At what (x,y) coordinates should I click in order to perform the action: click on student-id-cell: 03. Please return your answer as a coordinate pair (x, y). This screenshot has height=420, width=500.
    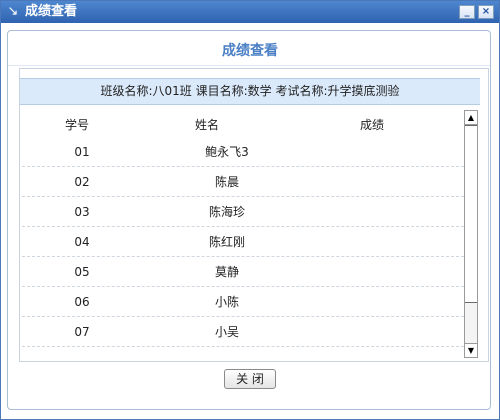
    Looking at the image, I should click on (82, 212).